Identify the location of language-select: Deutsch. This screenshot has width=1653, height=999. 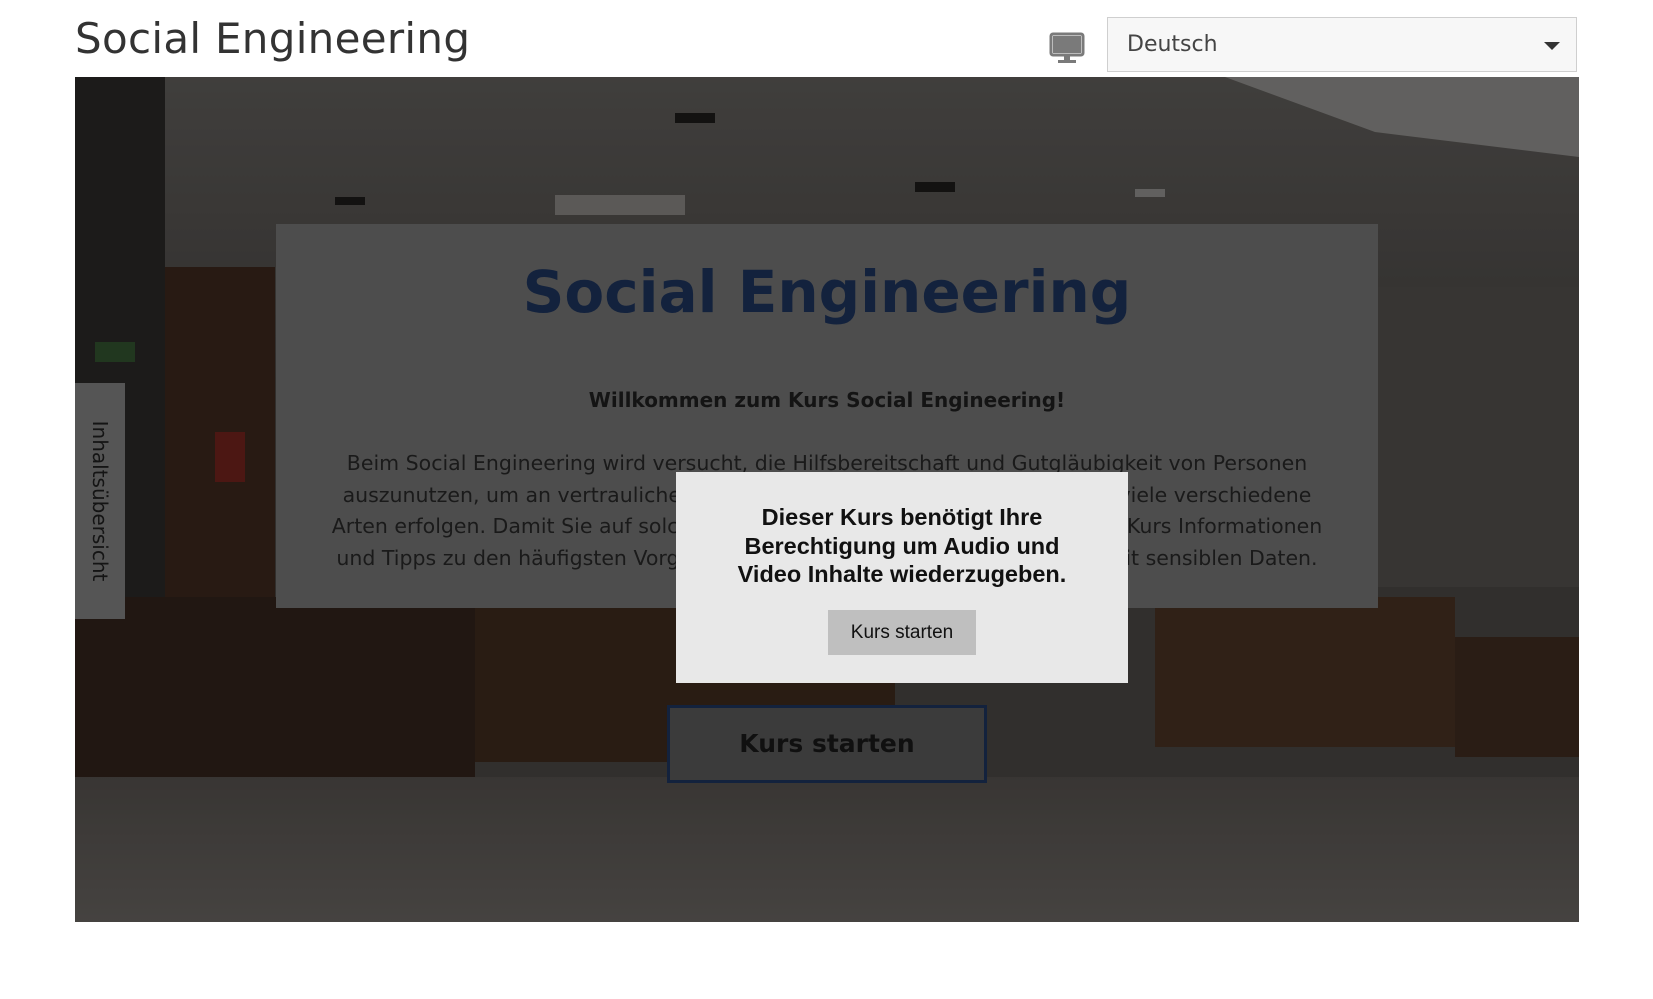
(1342, 44).